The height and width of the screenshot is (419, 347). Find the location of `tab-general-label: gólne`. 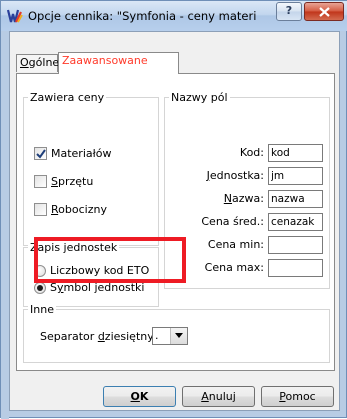

tab-general-label: gólne is located at coordinates (44, 62).